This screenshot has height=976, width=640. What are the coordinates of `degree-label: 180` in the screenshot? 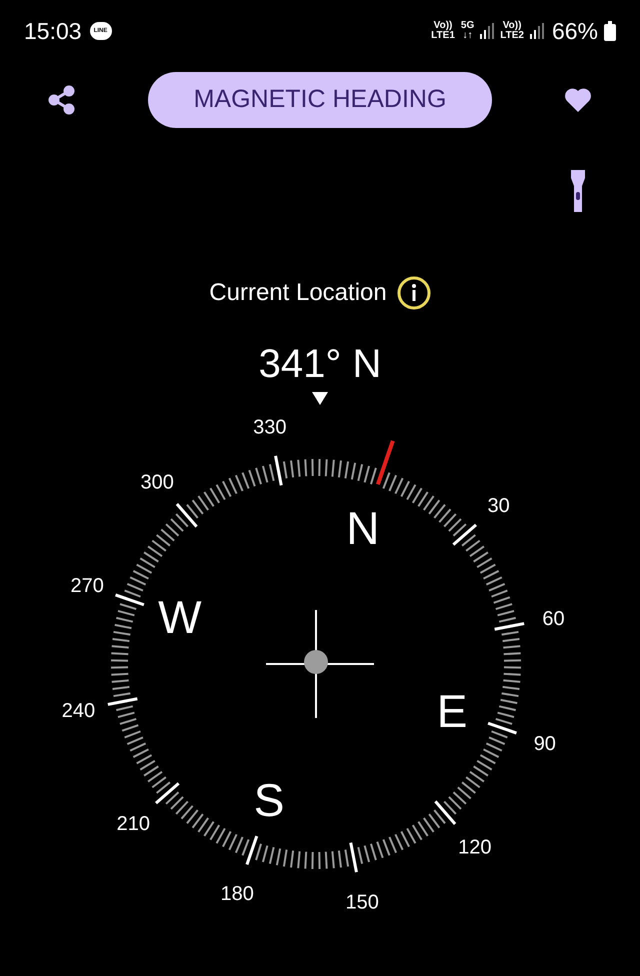 It's located at (237, 893).